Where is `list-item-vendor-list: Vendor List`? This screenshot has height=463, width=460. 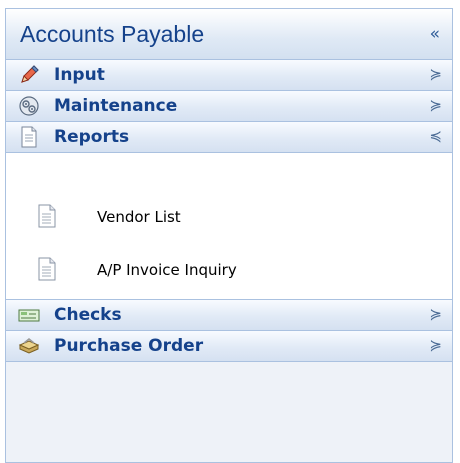
list-item-vendor-list: Vendor List is located at coordinates (229, 217).